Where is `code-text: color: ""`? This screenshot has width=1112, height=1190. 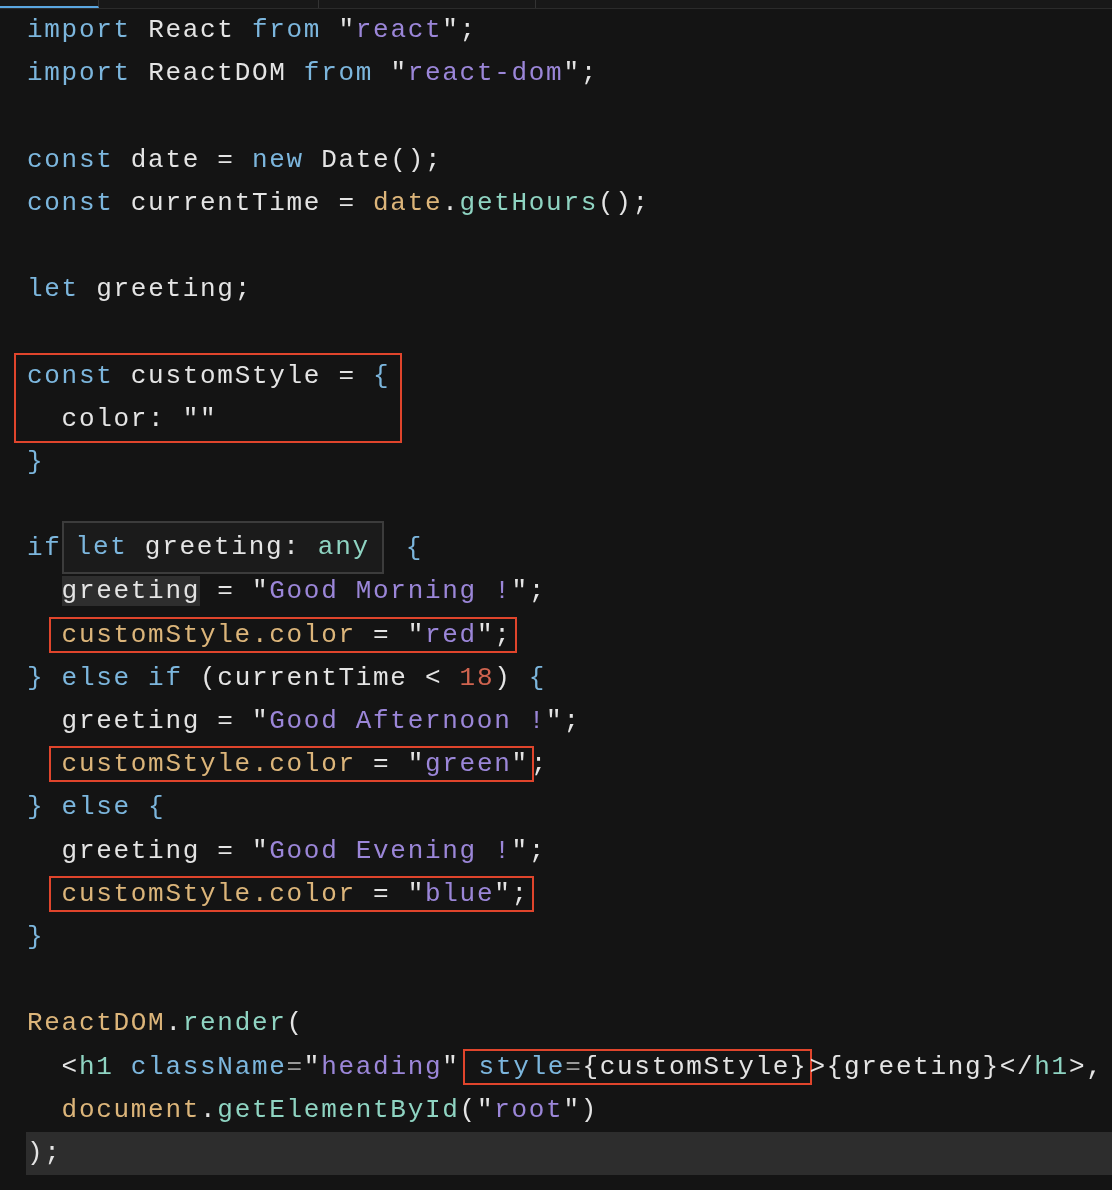 code-text: color: "" is located at coordinates (139, 418).